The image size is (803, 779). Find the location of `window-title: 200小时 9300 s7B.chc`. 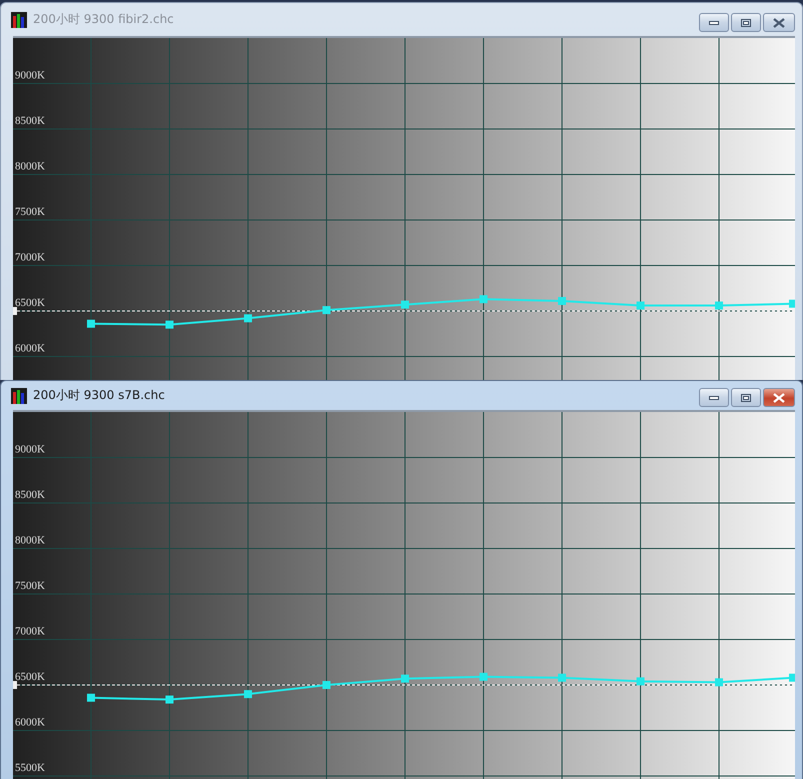

window-title: 200小时 9300 s7B.chc is located at coordinates (99, 395).